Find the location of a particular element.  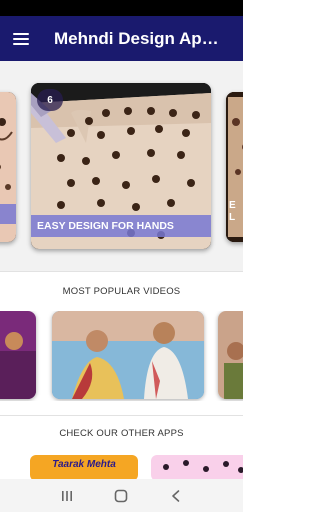

other-apps-row: Taarak Mehta is located at coordinates (121, 466).